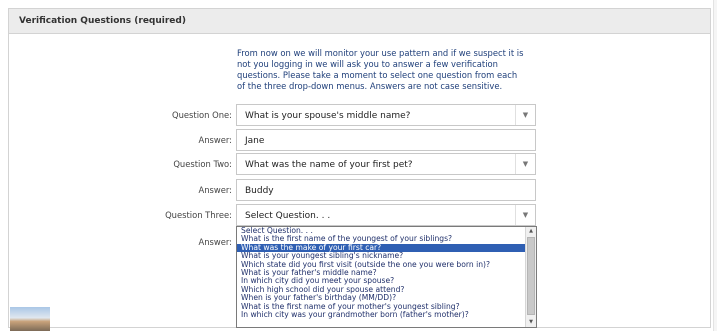 This screenshot has height=331, width=717. Describe the element at coordinates (715, 165) in the screenshot. I see `page-edge` at that location.